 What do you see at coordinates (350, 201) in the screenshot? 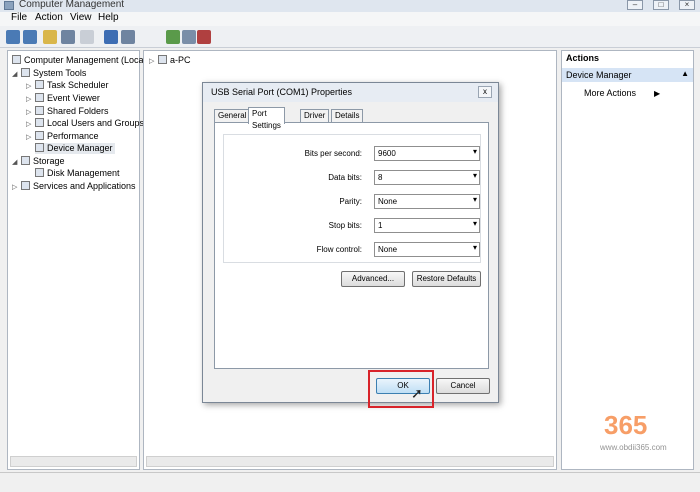
I see `parity-label: Parity:` at bounding box center [350, 201].